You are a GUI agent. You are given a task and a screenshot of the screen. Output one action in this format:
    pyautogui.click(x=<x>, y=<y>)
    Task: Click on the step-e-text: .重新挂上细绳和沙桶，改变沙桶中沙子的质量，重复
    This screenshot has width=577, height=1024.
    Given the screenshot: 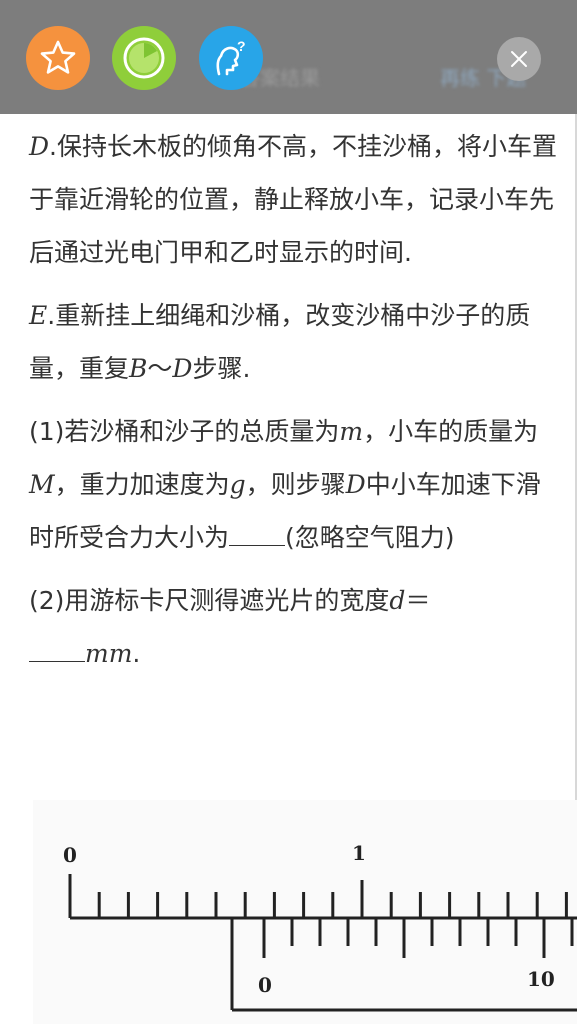 What is the action you would take?
    pyautogui.click(x=280, y=342)
    